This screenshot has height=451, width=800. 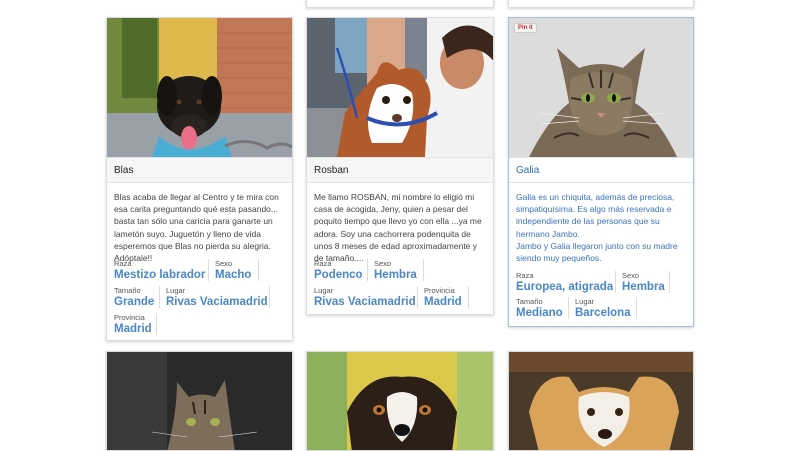 I want to click on attr-value-sexo: Macho, so click(x=233, y=275).